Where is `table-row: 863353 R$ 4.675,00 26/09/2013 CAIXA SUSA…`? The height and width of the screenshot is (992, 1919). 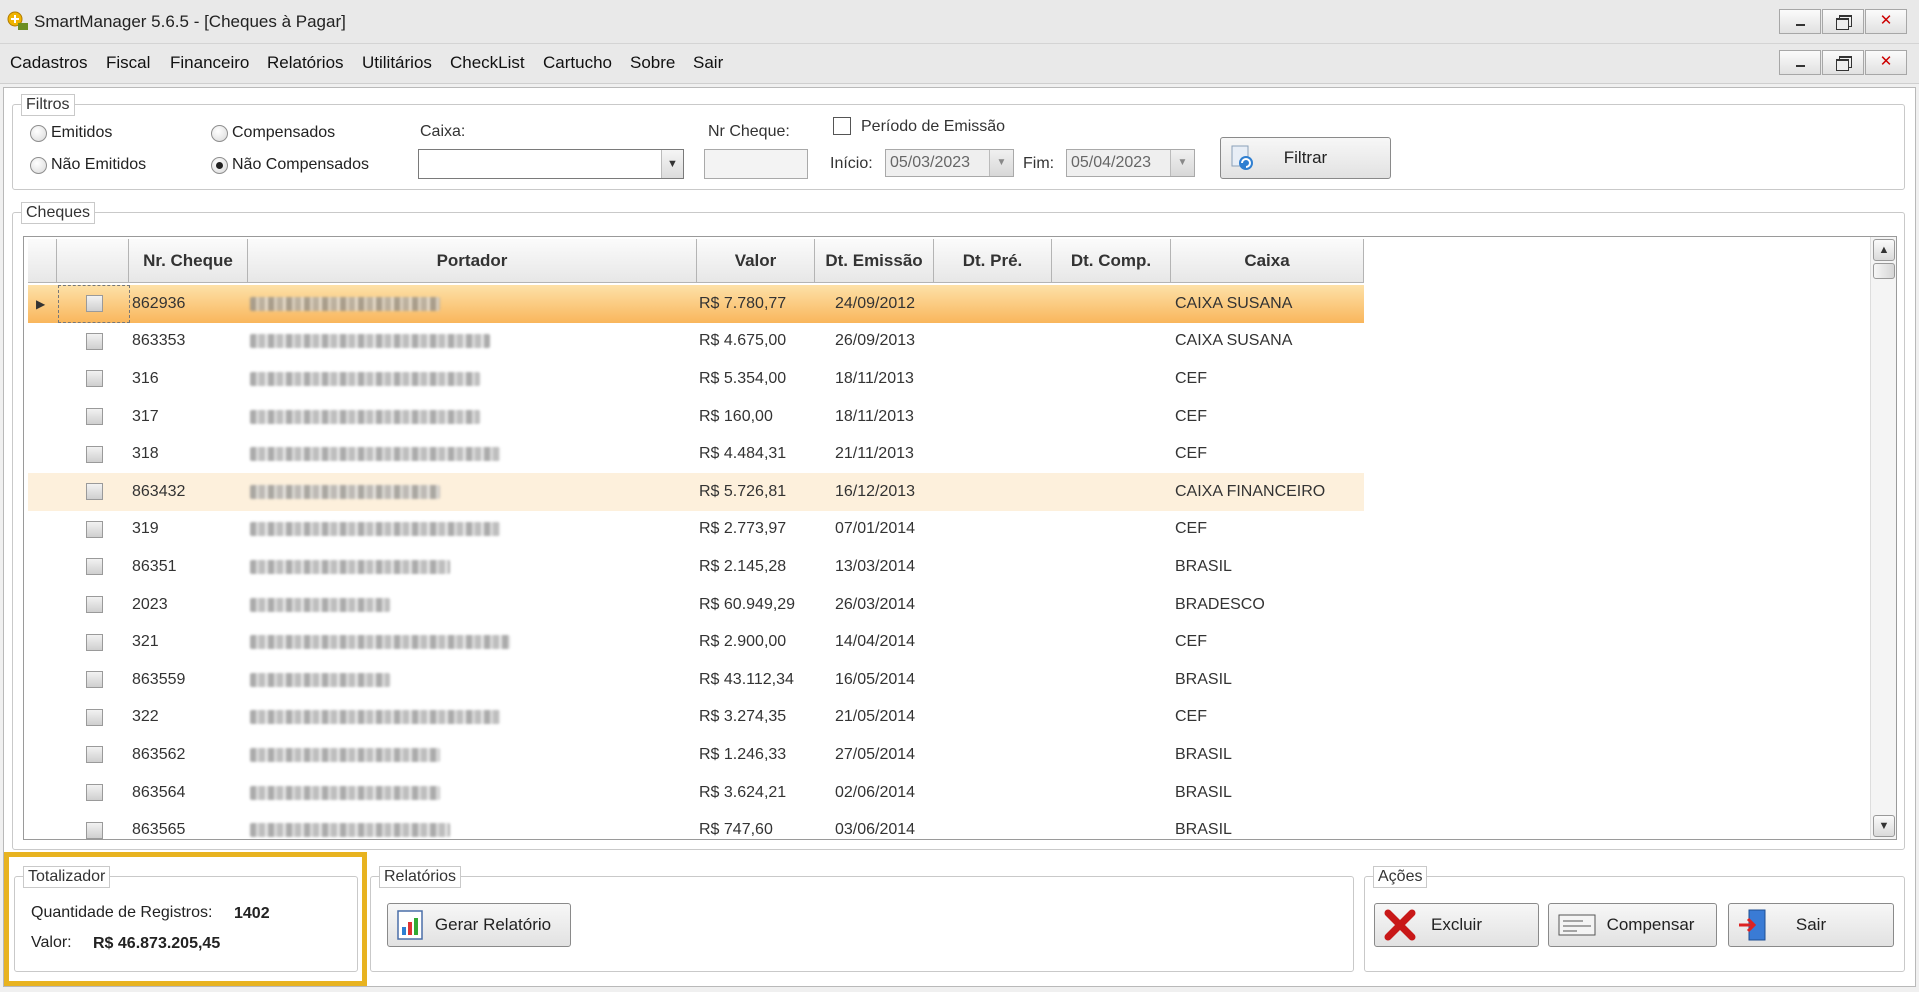
table-row: 863353 R$ 4.675,00 26/09/2013 CAIXA SUSA… is located at coordinates (696, 342).